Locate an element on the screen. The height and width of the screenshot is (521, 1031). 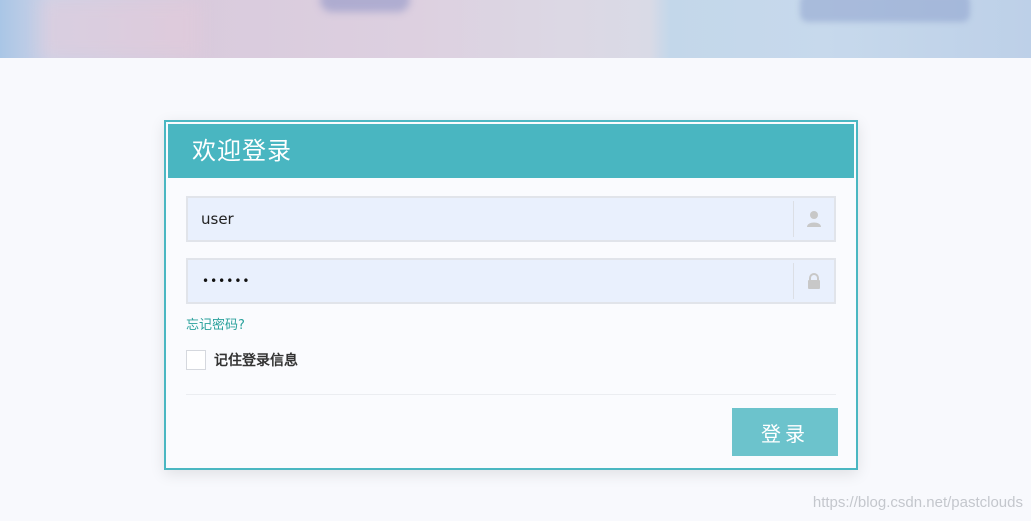
remember-me: 记住登录信息 is located at coordinates (242, 360).